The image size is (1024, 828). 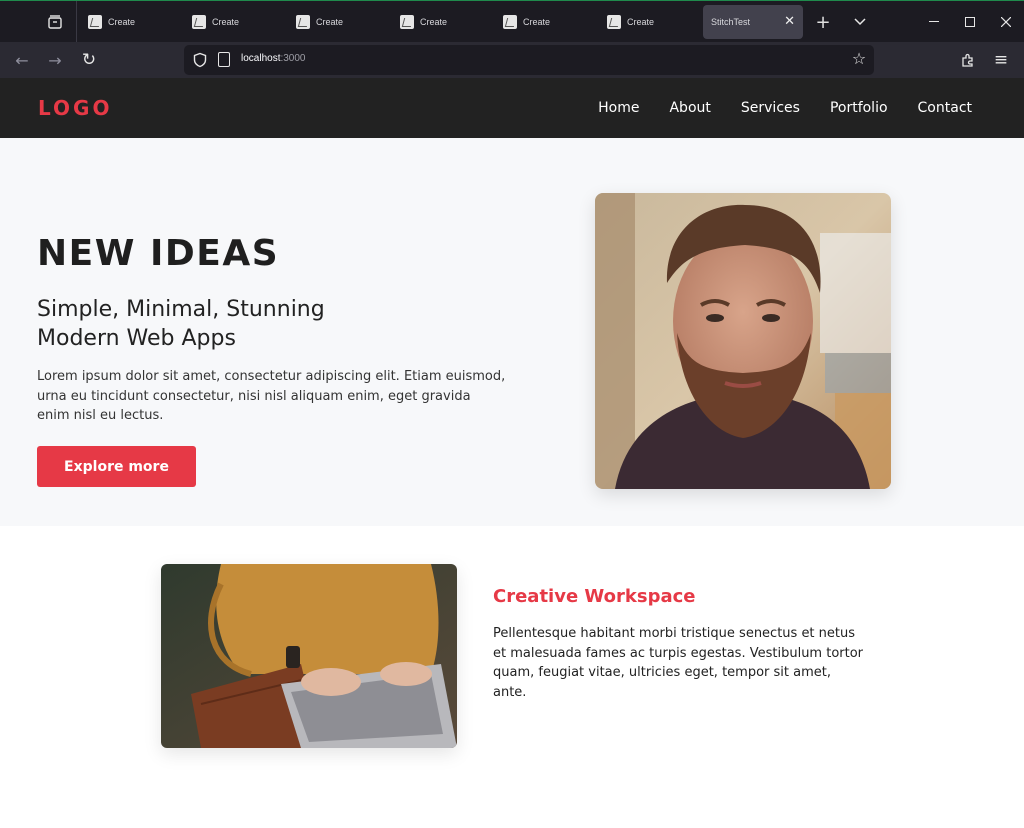 What do you see at coordinates (181, 309) in the screenshot?
I see `hero-subtitle-line: Simple, Minimal, Stunning` at bounding box center [181, 309].